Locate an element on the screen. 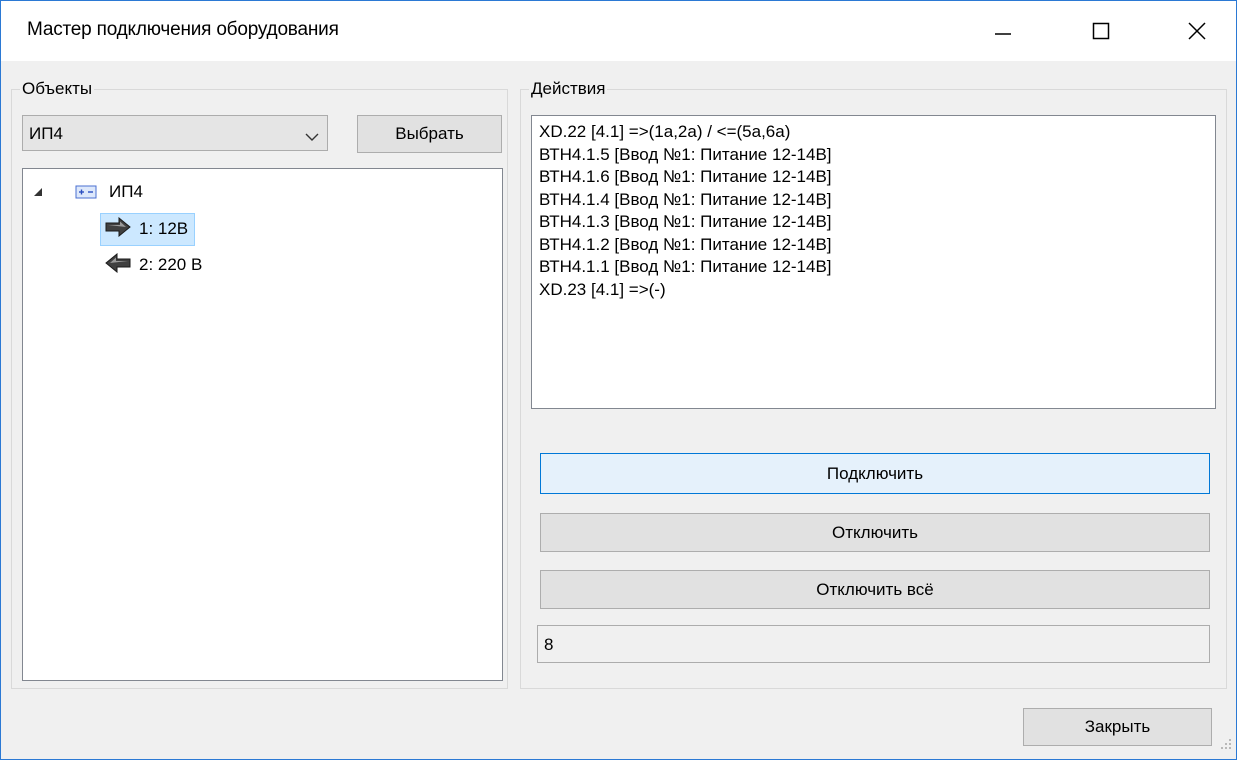 The image size is (1237, 760). close-button: Закрыть is located at coordinates (1117, 727).